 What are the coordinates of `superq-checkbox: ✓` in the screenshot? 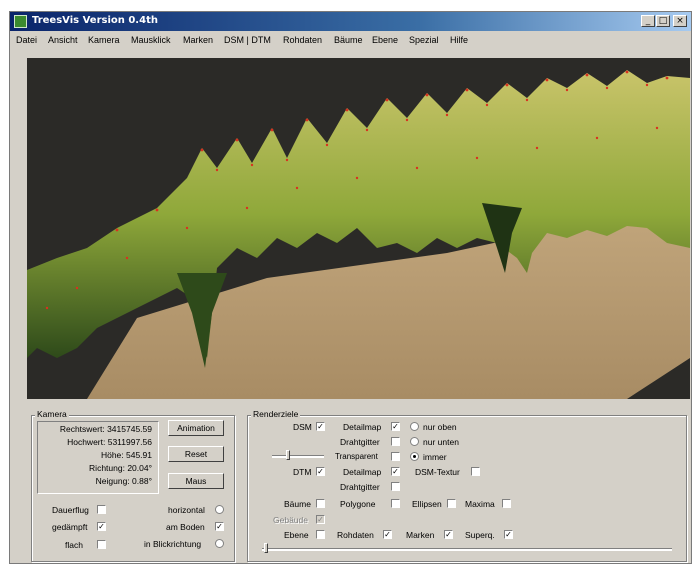 It's located at (508, 534).